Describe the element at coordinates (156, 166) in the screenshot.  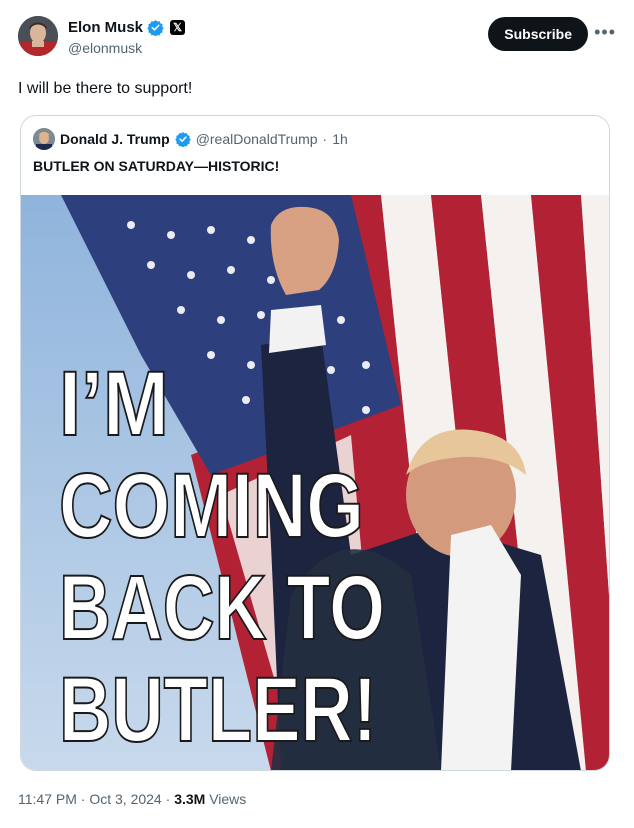
I see `quoted-text: BUTLER ON SATURDAY—HISTORIC!` at that location.